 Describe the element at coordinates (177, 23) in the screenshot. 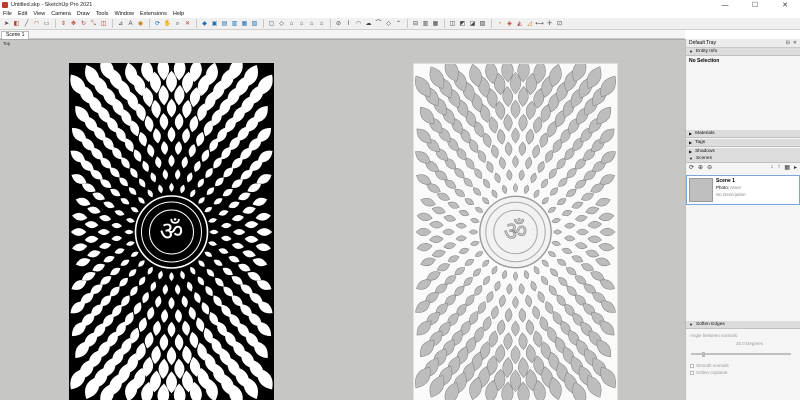

I see `zoom-tool-icon: ⌕` at that location.